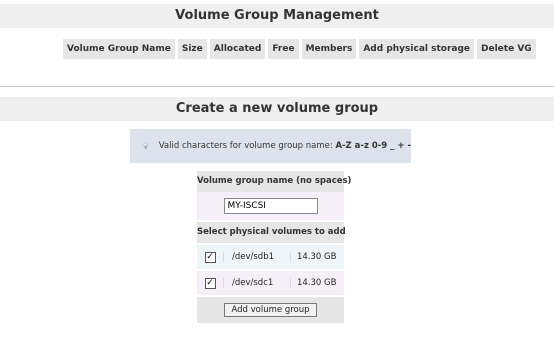 This screenshot has height=340, width=554. Describe the element at coordinates (256, 257) in the screenshot. I see `pv-device: /dev/sdb1` at that location.